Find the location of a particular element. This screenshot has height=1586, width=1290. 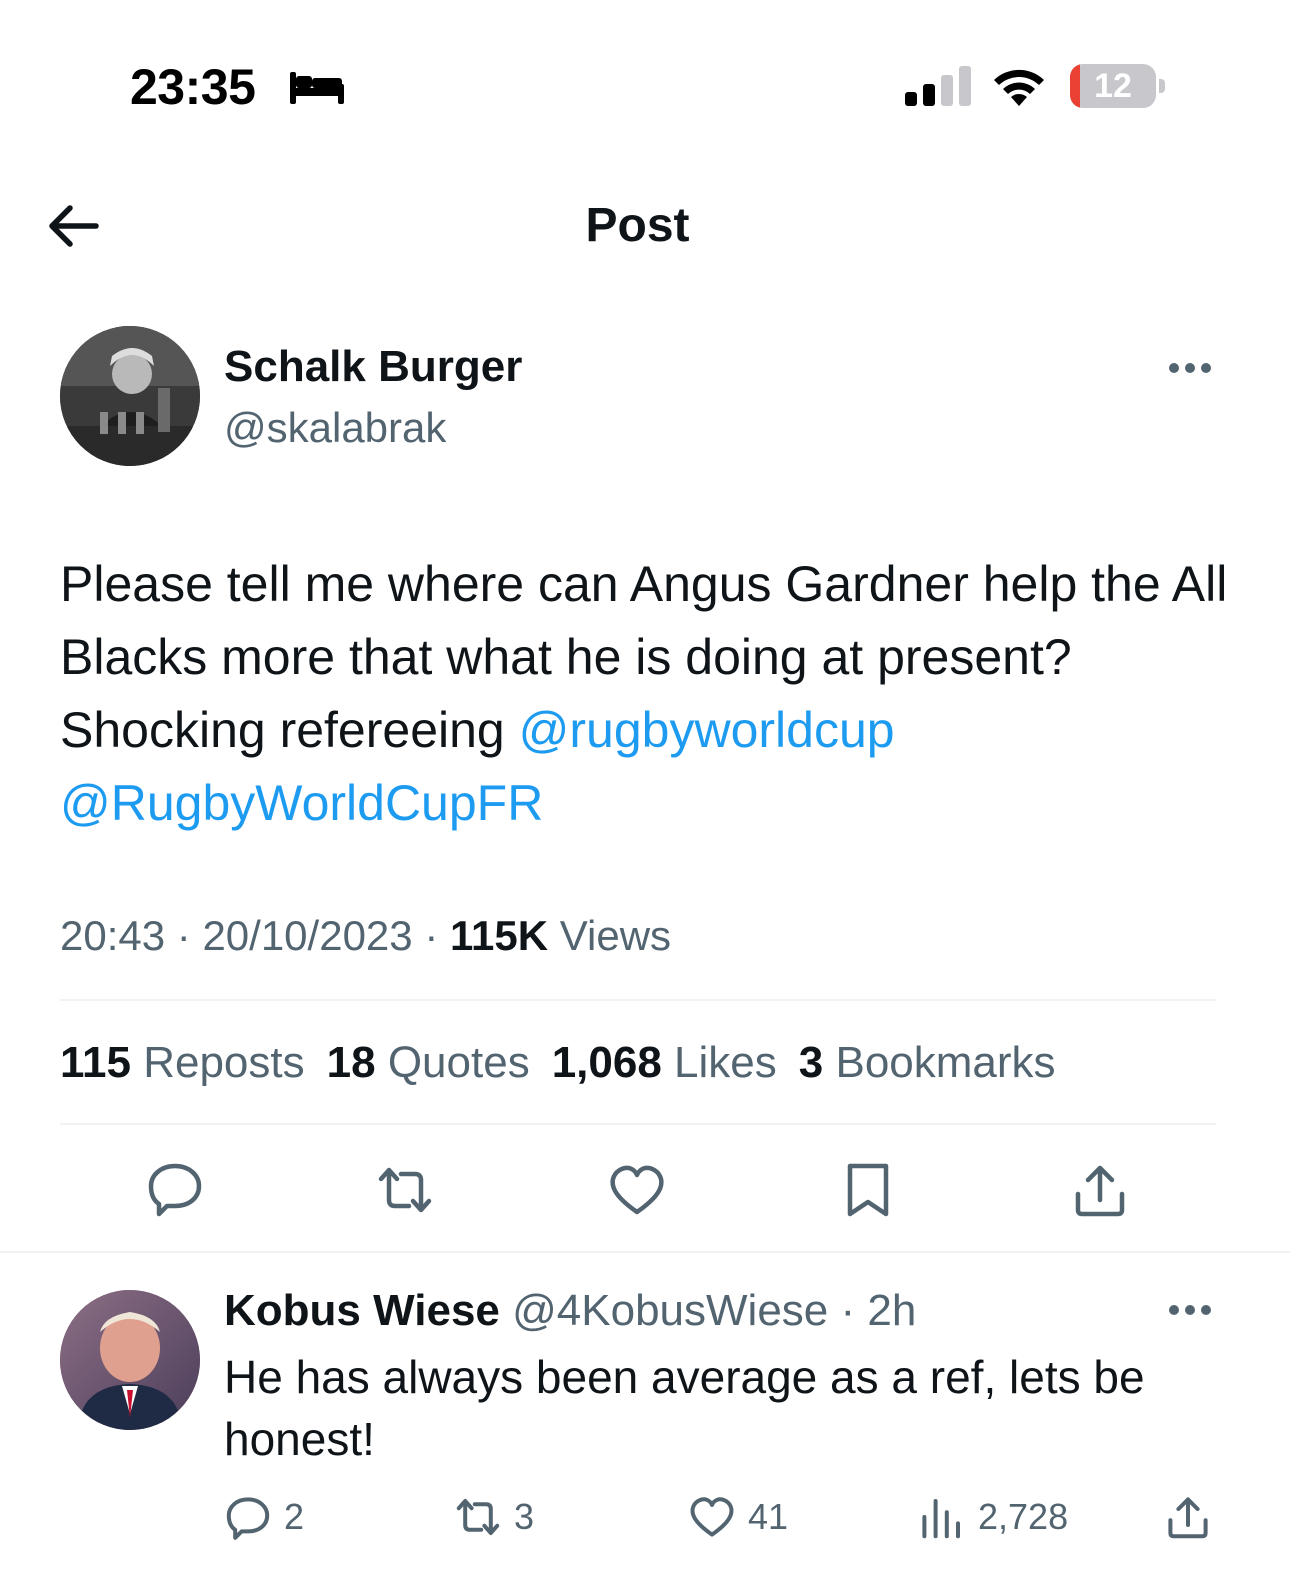

reply-header: Kobus Wiese @4KobusWiese · 2h is located at coordinates (570, 1310).